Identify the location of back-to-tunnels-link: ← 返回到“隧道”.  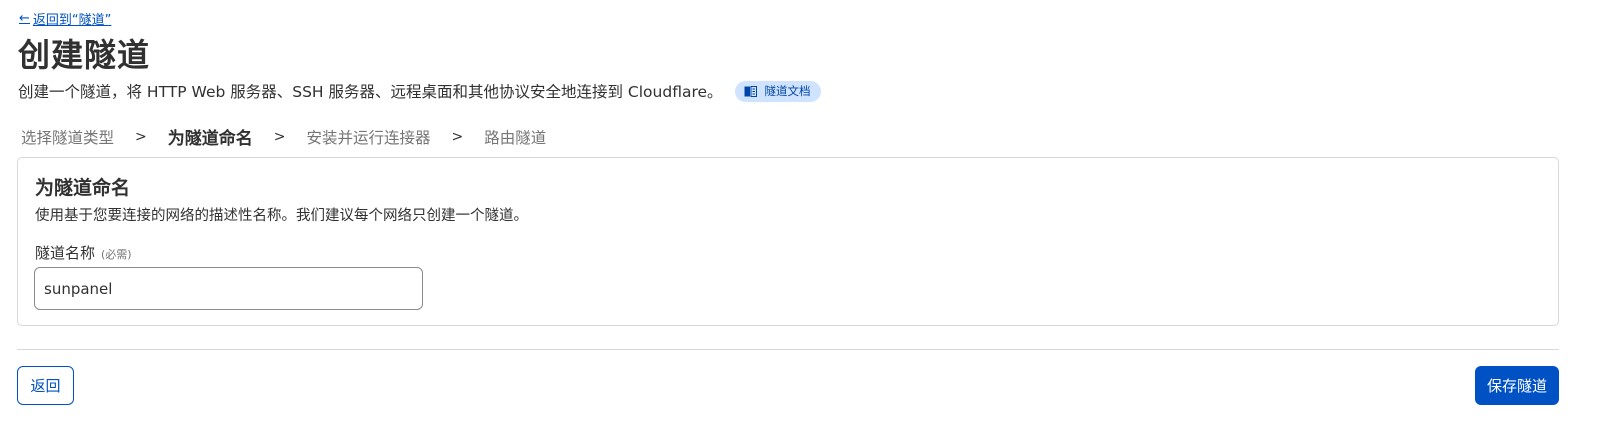
(65, 18).